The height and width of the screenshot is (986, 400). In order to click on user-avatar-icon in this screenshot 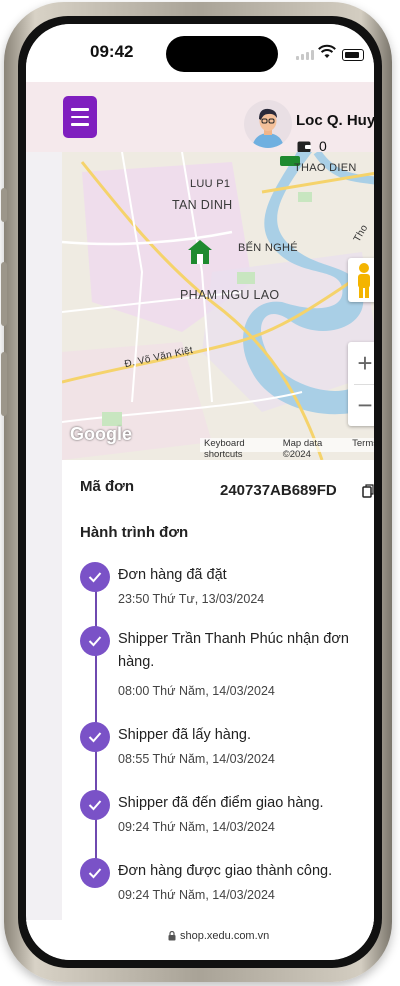, I will do `click(268, 128)`.